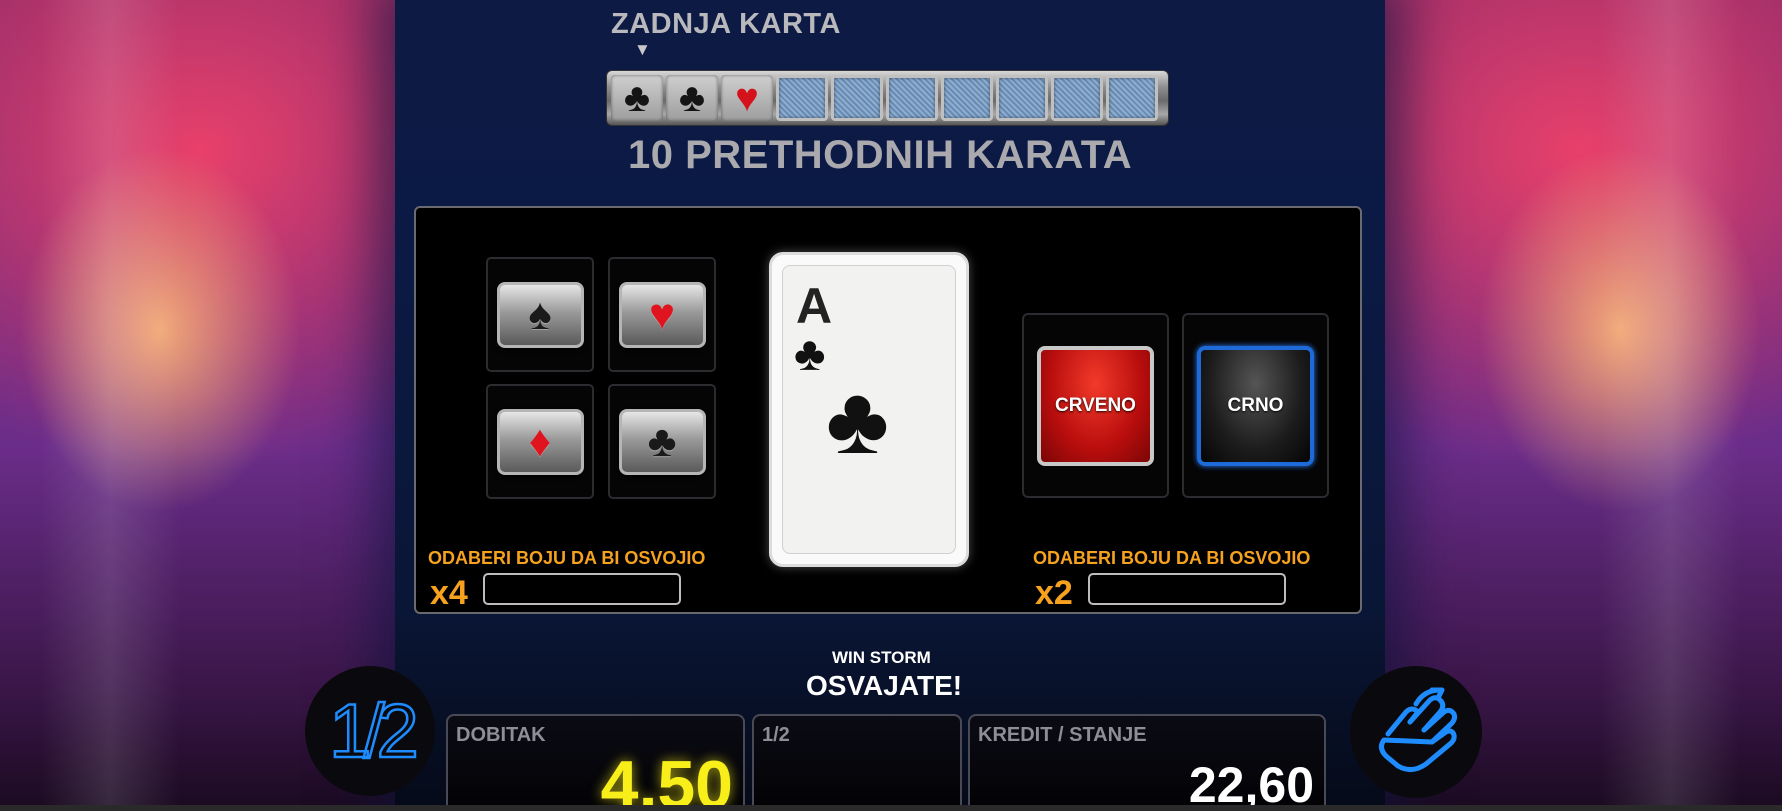 Image resolution: width=1782 pixels, height=811 pixels. Describe the element at coordinates (1147, 762) in the screenshot. I see `credit-box: KREDIT / STANJE 22,60` at that location.